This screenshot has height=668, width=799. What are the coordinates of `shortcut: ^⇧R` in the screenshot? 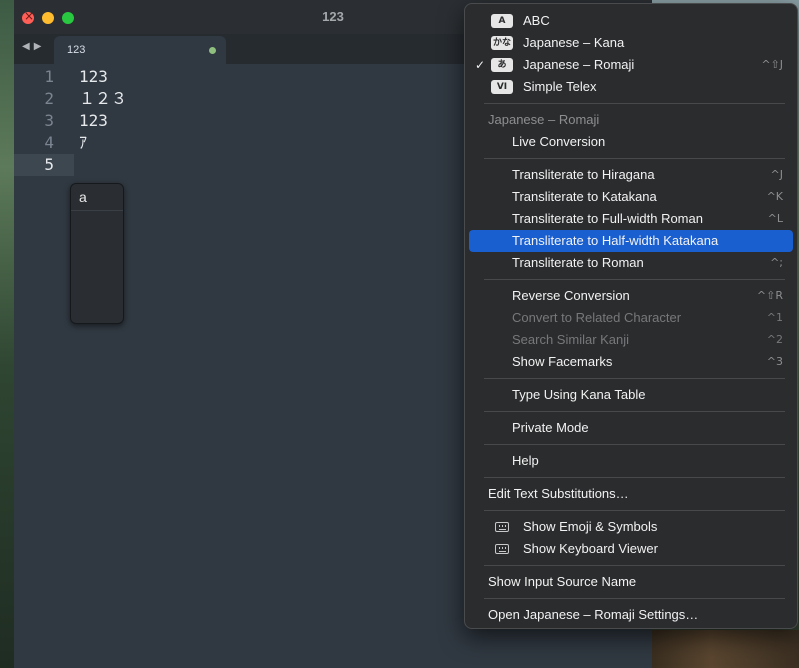 It's located at (769, 295).